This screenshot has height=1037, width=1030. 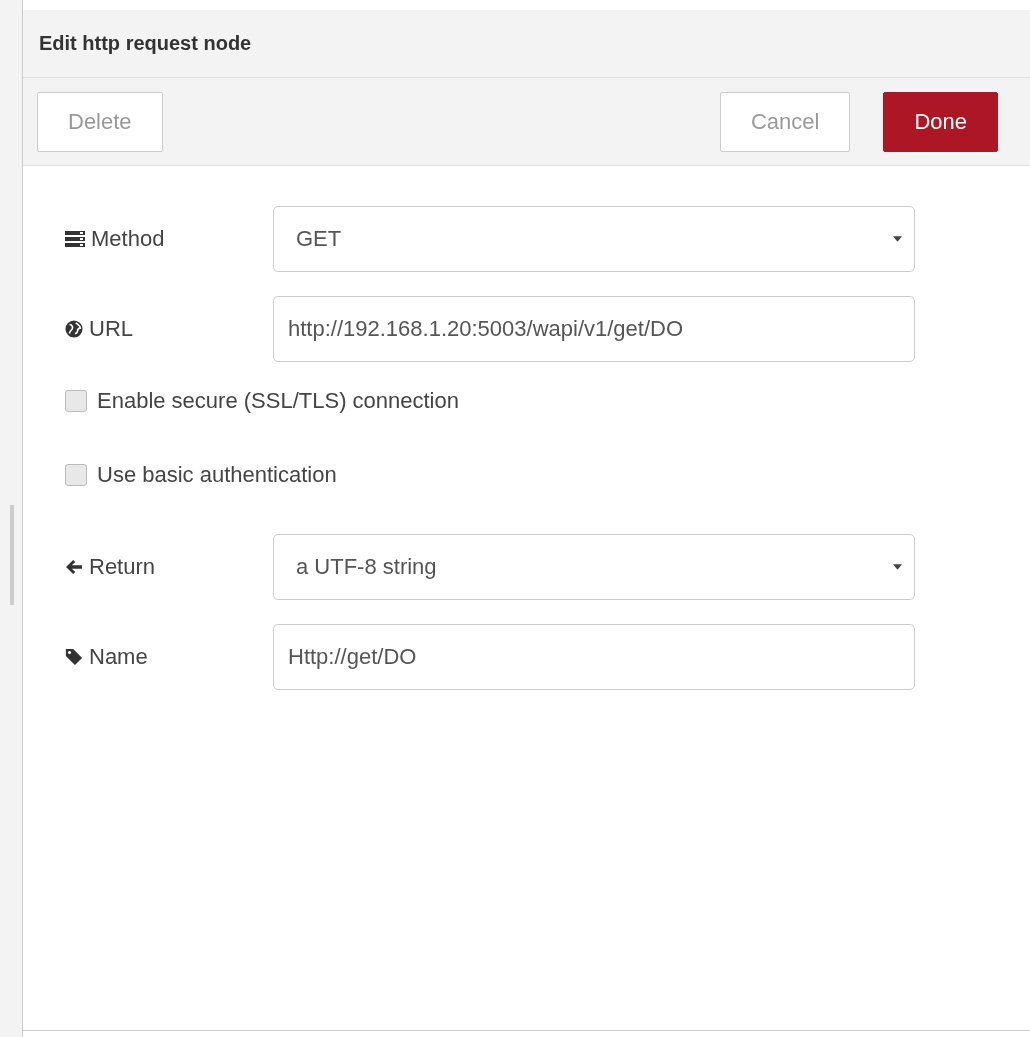 I want to click on arrow-left-icon, so click(x=74, y=567).